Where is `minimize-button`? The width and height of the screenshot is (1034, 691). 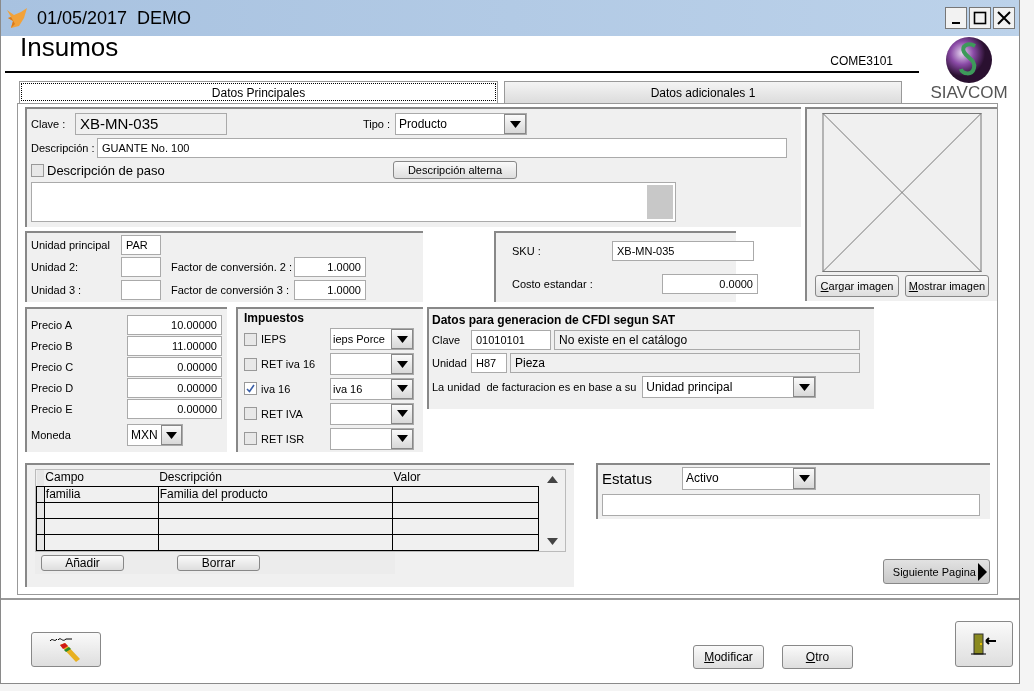 minimize-button is located at coordinates (956, 18).